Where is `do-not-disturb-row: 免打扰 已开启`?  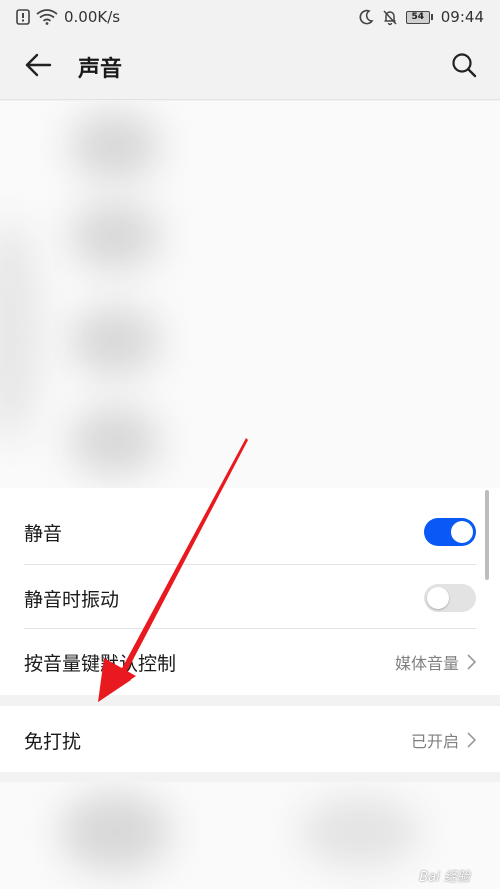
do-not-disturb-row: 免打扰 已开启 is located at coordinates (250, 740).